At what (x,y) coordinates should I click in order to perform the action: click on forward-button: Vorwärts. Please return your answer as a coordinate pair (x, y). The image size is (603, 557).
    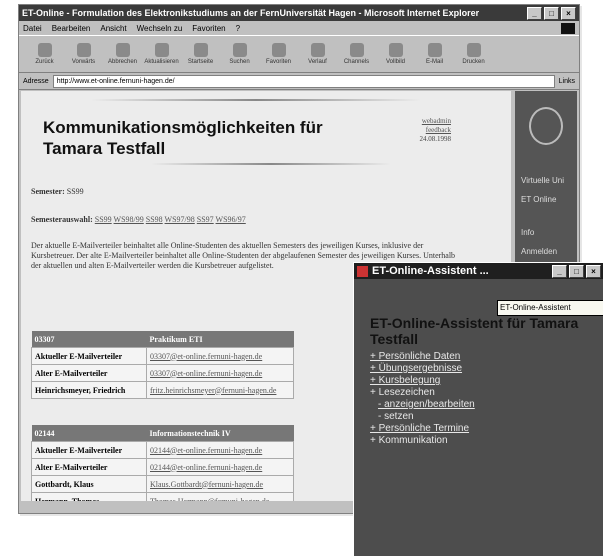
    Looking at the image, I should click on (83, 54).